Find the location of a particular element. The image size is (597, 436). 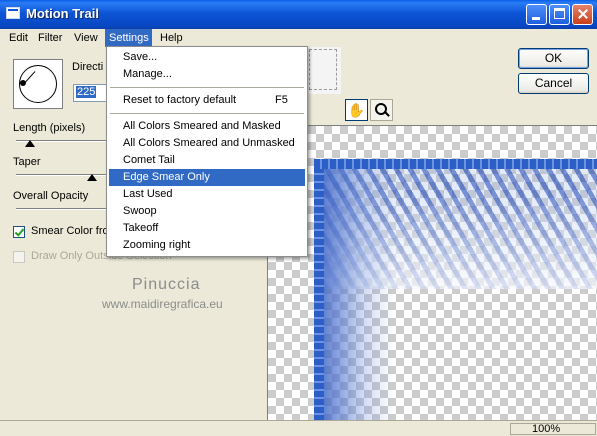

direction-input: 225 is located at coordinates (90, 93).